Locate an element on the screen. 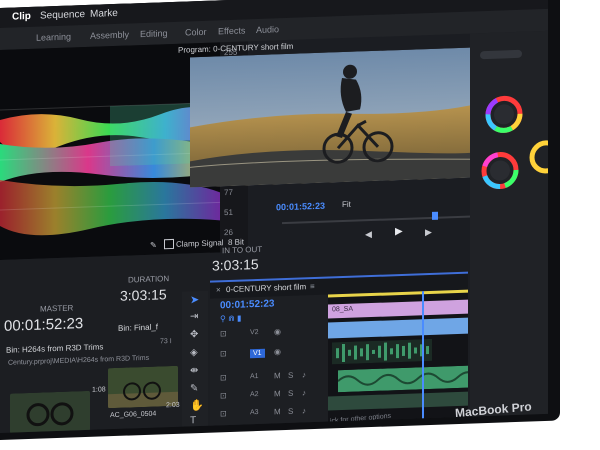 This screenshot has width=600, height=450. audio-waveform-a1 is located at coordinates (382, 351).